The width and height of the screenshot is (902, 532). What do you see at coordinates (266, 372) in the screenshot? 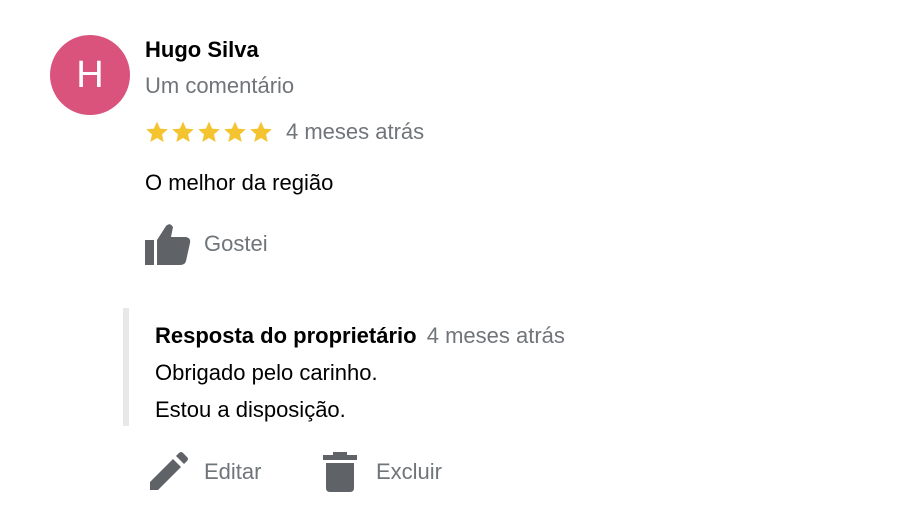
I see `reply-text-line: Obrigado pelo carinho.` at bounding box center [266, 372].